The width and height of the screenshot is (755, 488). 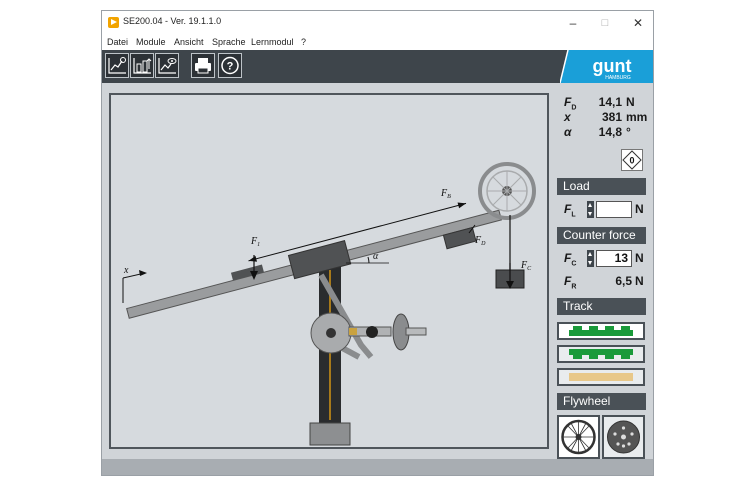 I want to click on smooth-track-icon, so click(x=601, y=377).